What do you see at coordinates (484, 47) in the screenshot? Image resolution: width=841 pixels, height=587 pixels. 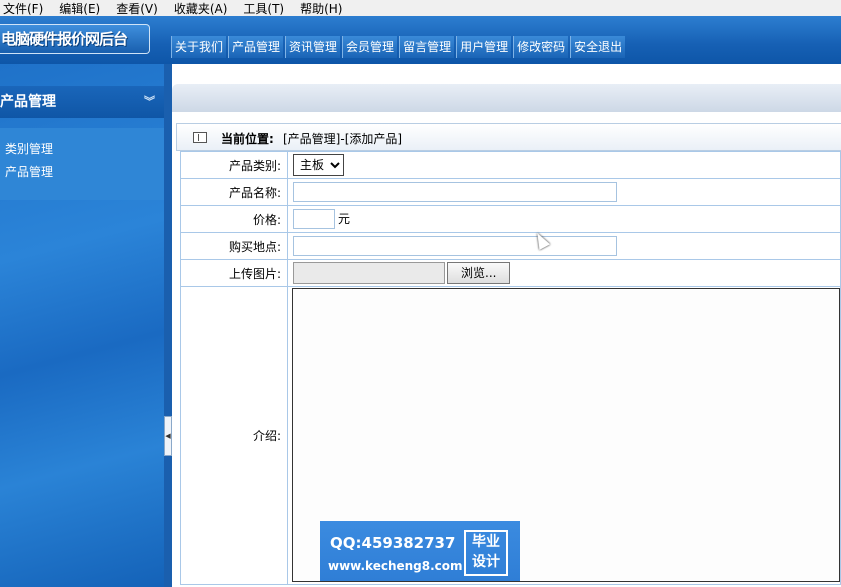 I see `nav-users: 用户管理` at bounding box center [484, 47].